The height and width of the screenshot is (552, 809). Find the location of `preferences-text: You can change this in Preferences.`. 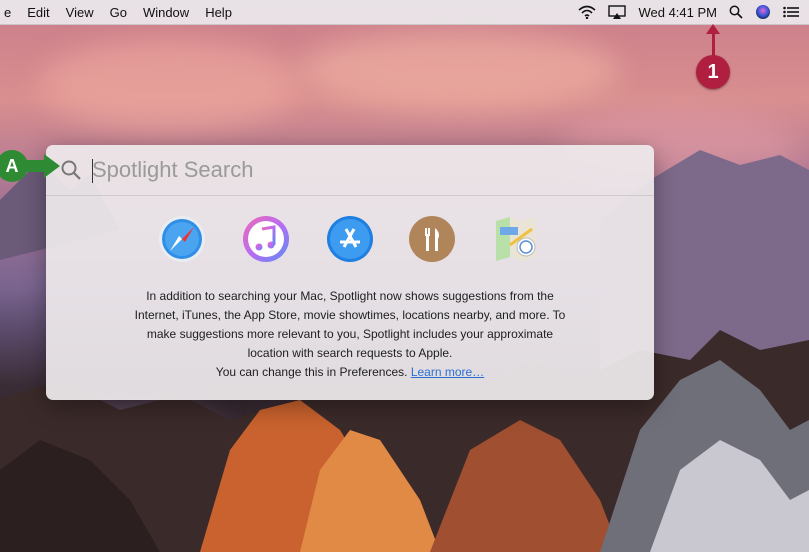

preferences-text: You can change this in Preferences. is located at coordinates (311, 372).